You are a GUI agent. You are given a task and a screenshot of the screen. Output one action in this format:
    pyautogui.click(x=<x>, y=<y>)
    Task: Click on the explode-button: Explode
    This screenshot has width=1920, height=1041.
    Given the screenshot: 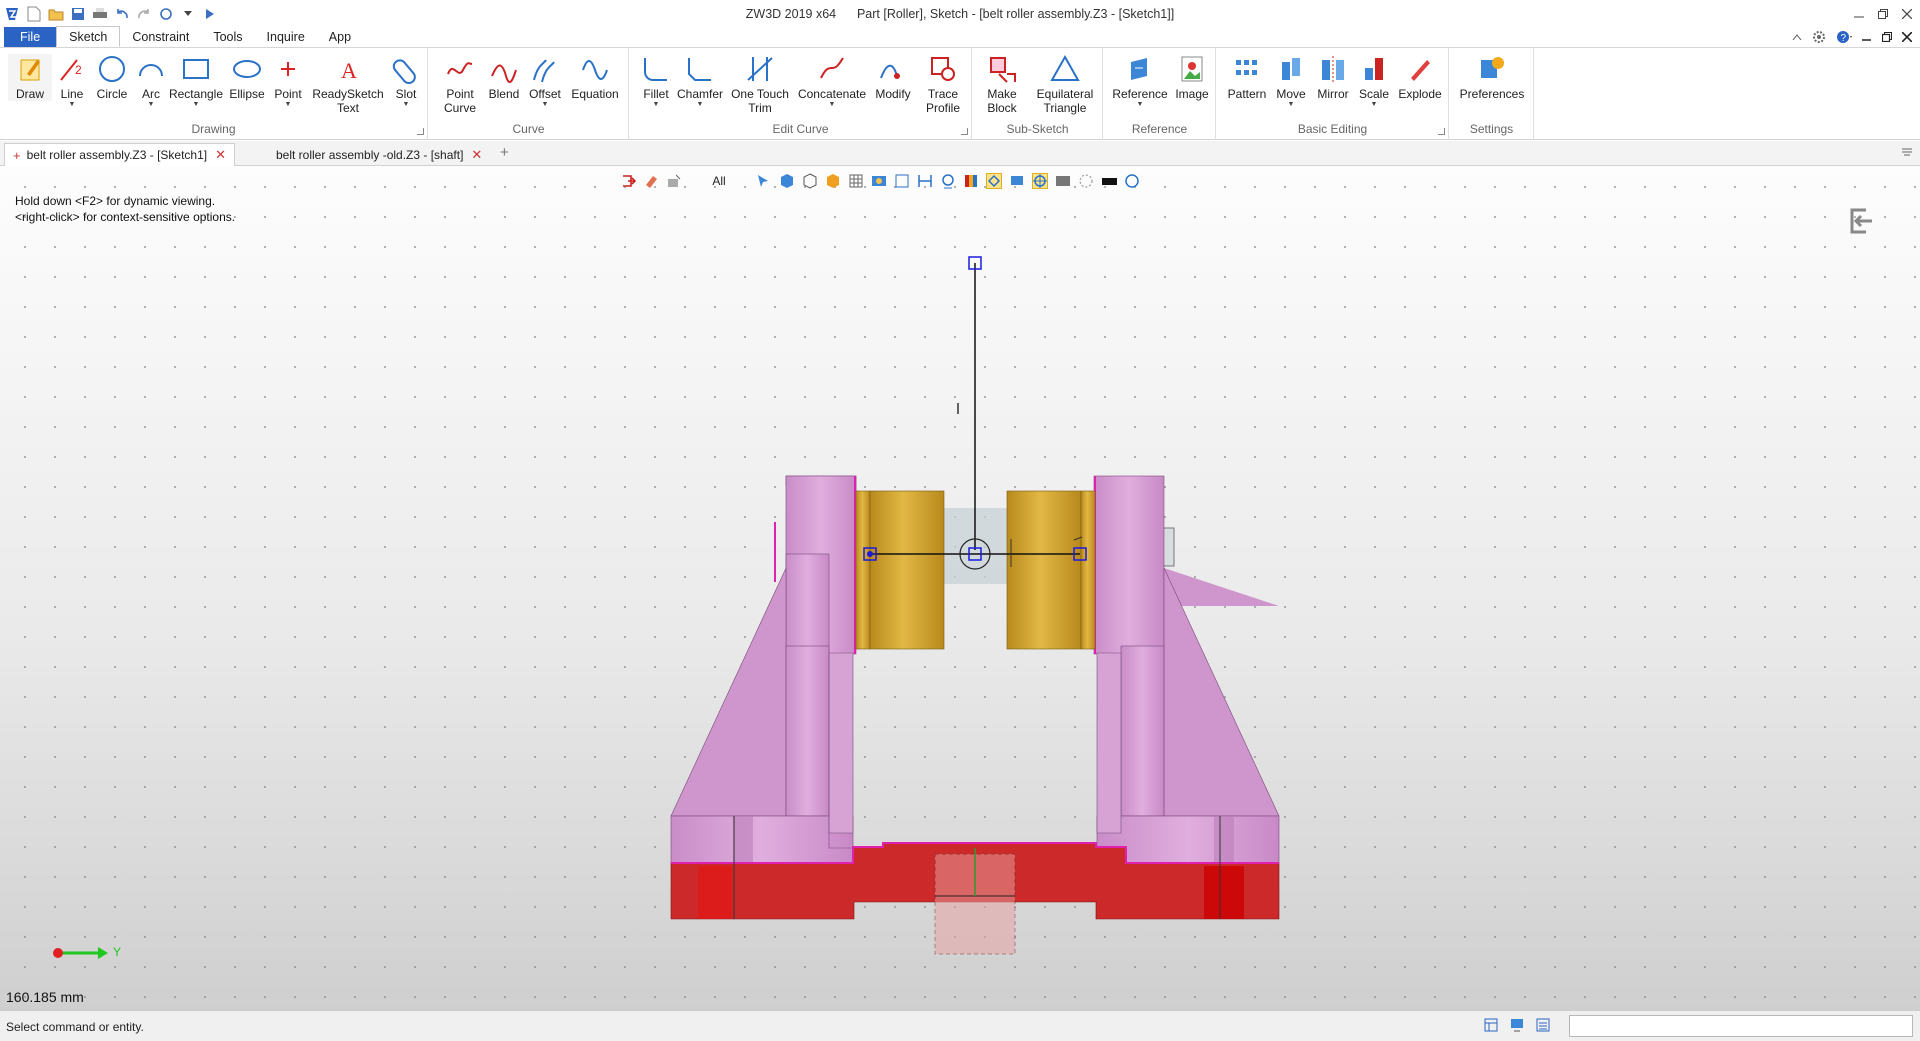 What is the action you would take?
    pyautogui.click(x=1420, y=77)
    